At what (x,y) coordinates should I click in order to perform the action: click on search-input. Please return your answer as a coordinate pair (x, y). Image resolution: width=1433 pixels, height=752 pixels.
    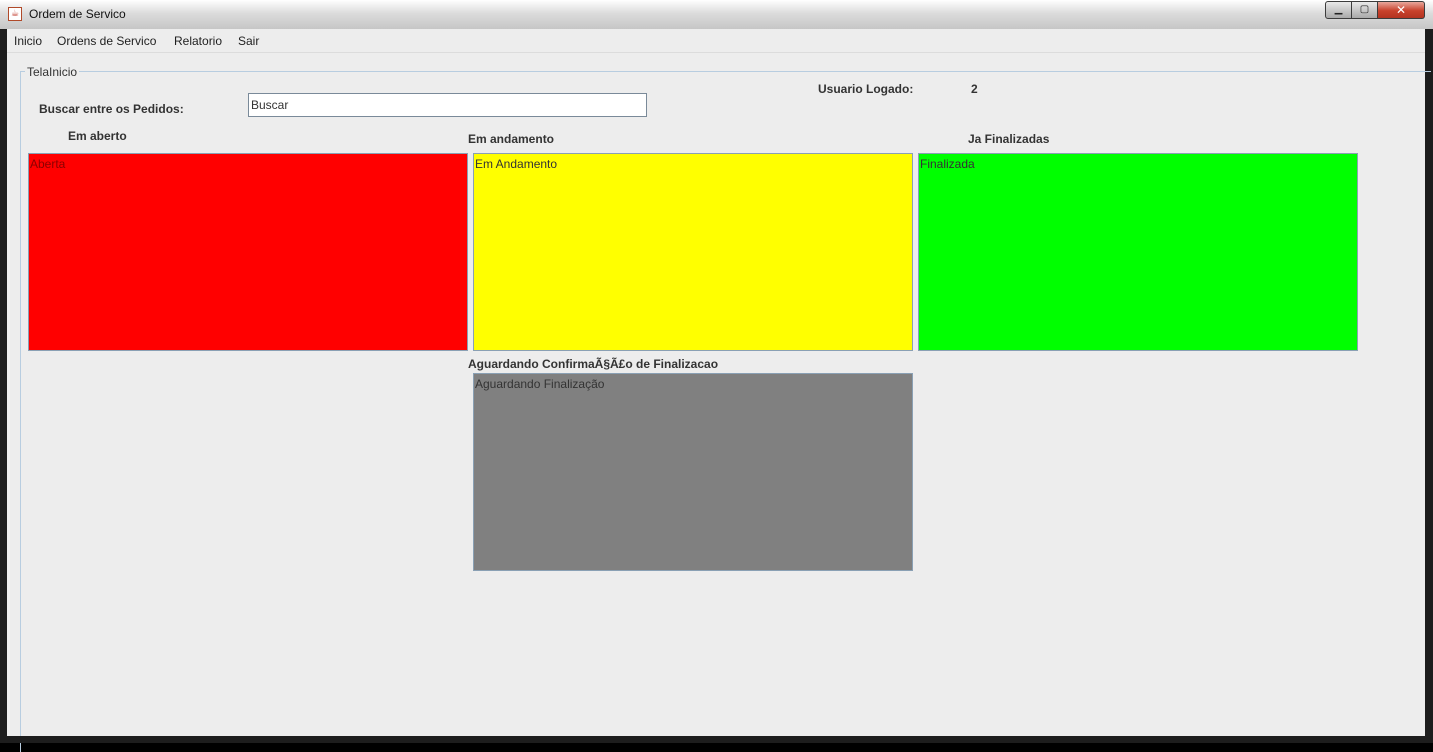
    Looking at the image, I should click on (447, 105).